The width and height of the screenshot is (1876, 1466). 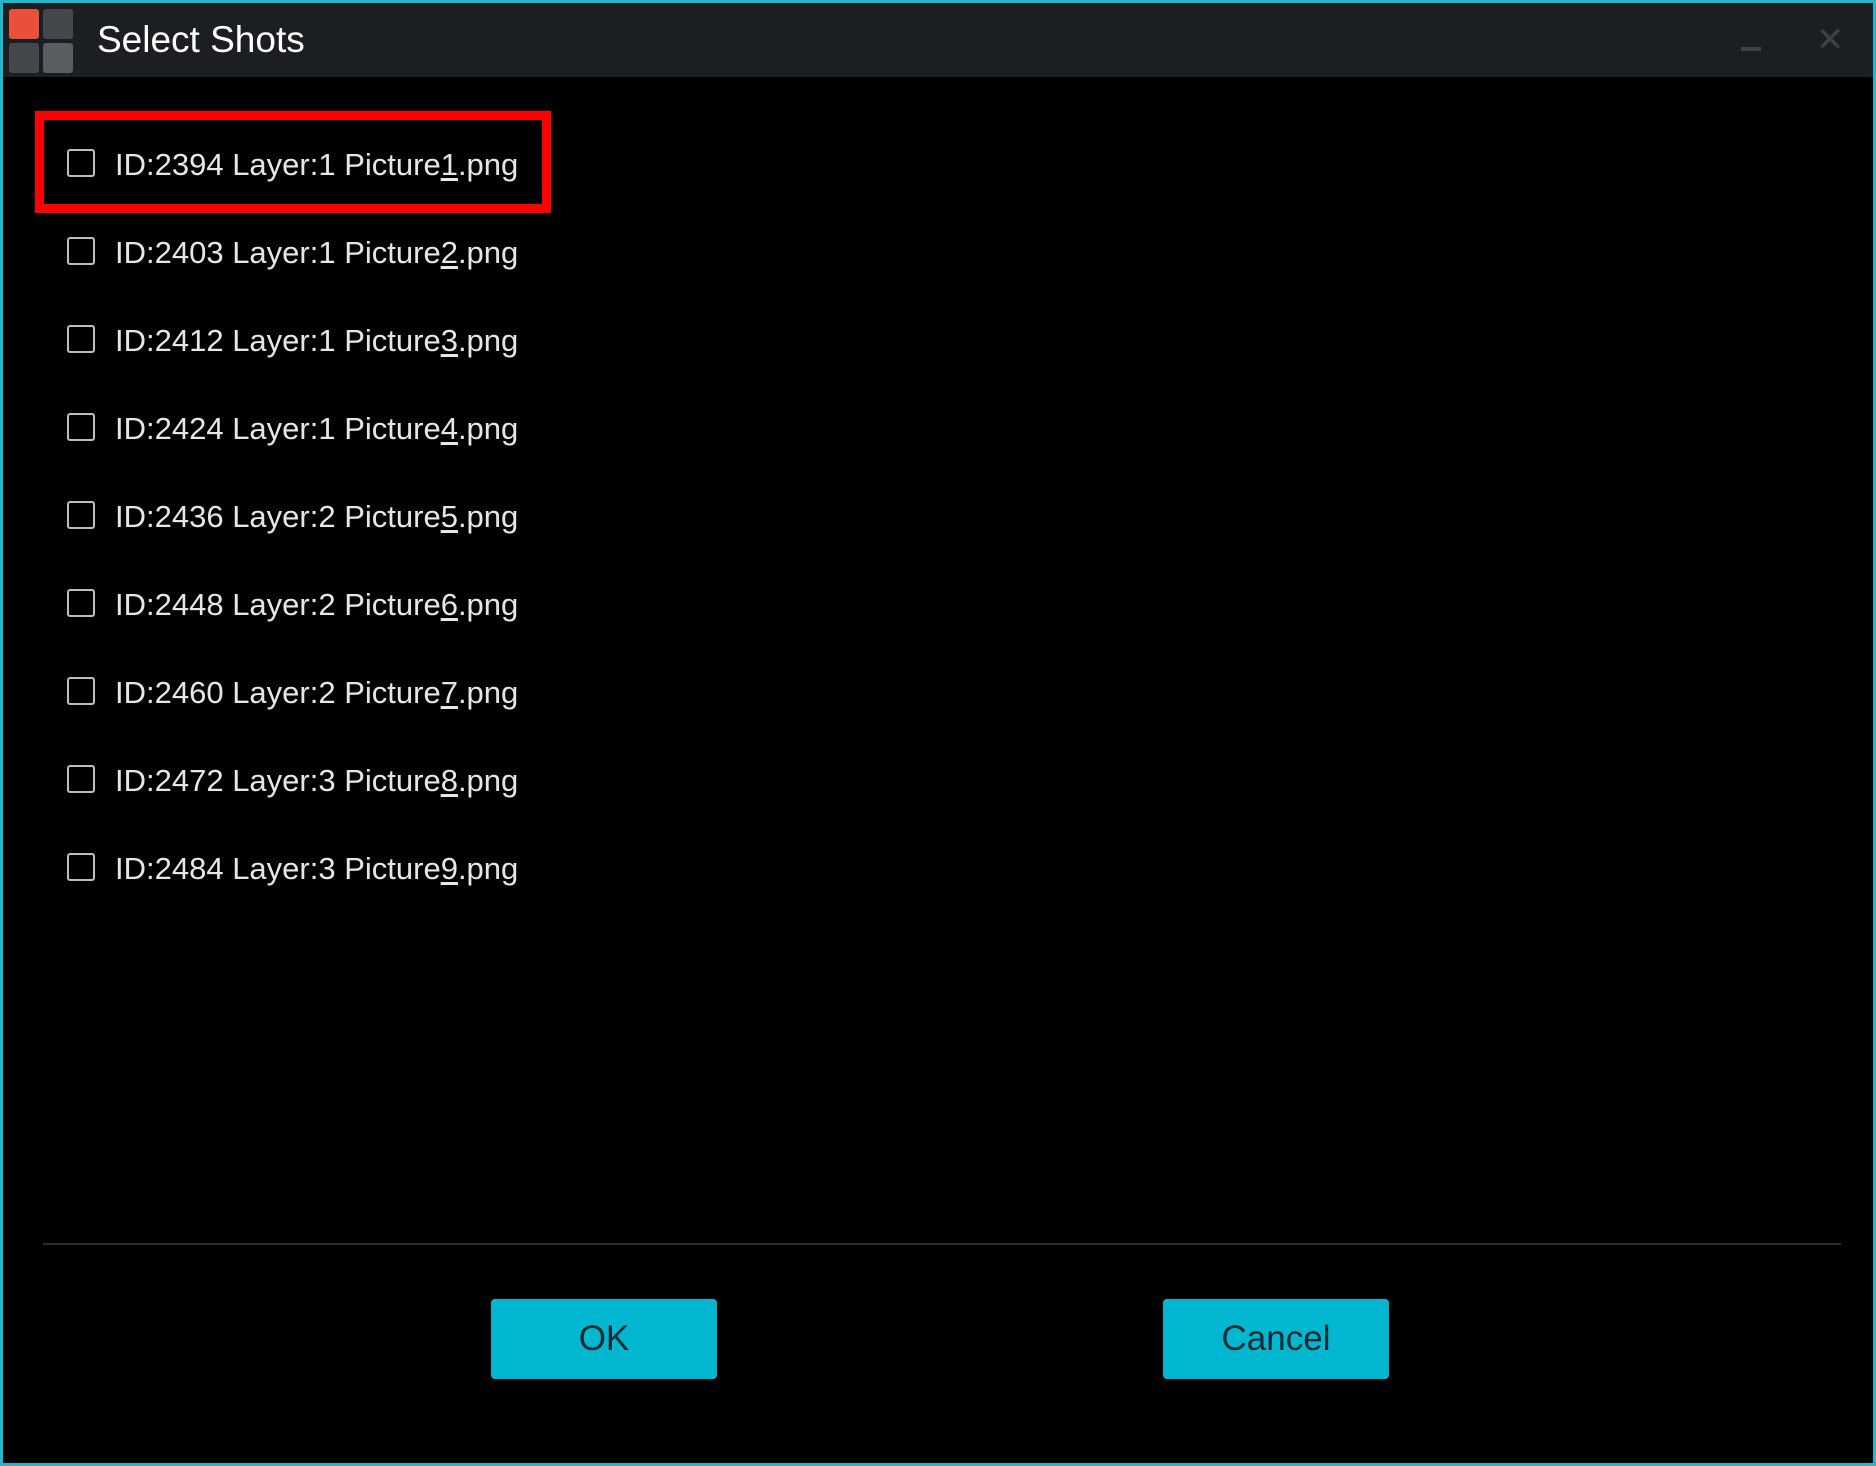 I want to click on shot-label: ID:2460 Layer:2 Picture7.png, so click(x=316, y=693).